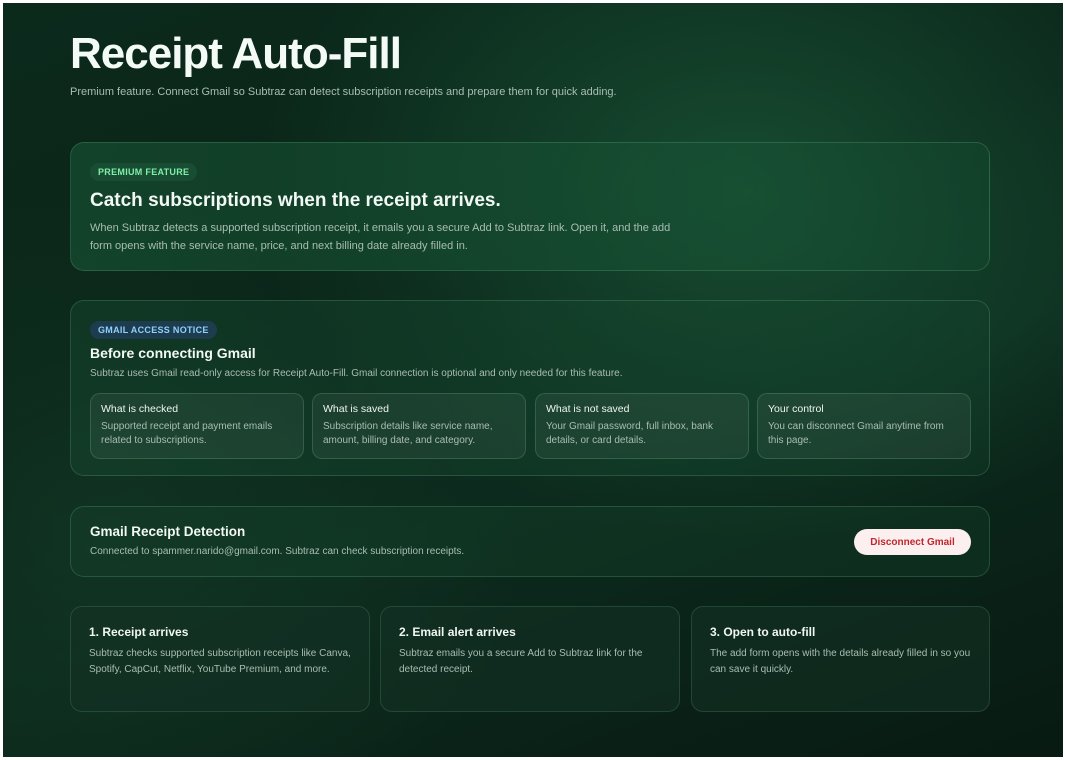  Describe the element at coordinates (139, 632) in the screenshot. I see `step-title: 1. Receipt arrives` at that location.